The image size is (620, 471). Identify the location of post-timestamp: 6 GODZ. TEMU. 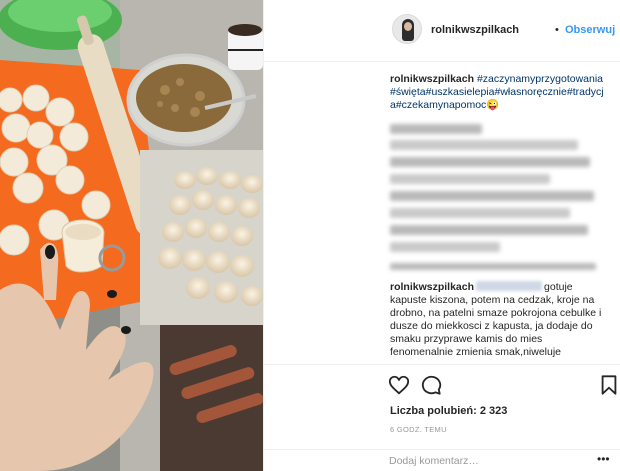
(418, 429).